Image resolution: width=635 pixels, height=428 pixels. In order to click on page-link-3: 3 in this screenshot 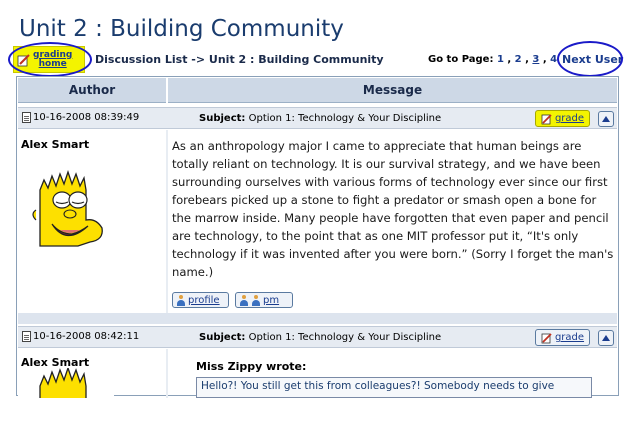, I will do `click(535, 59)`.